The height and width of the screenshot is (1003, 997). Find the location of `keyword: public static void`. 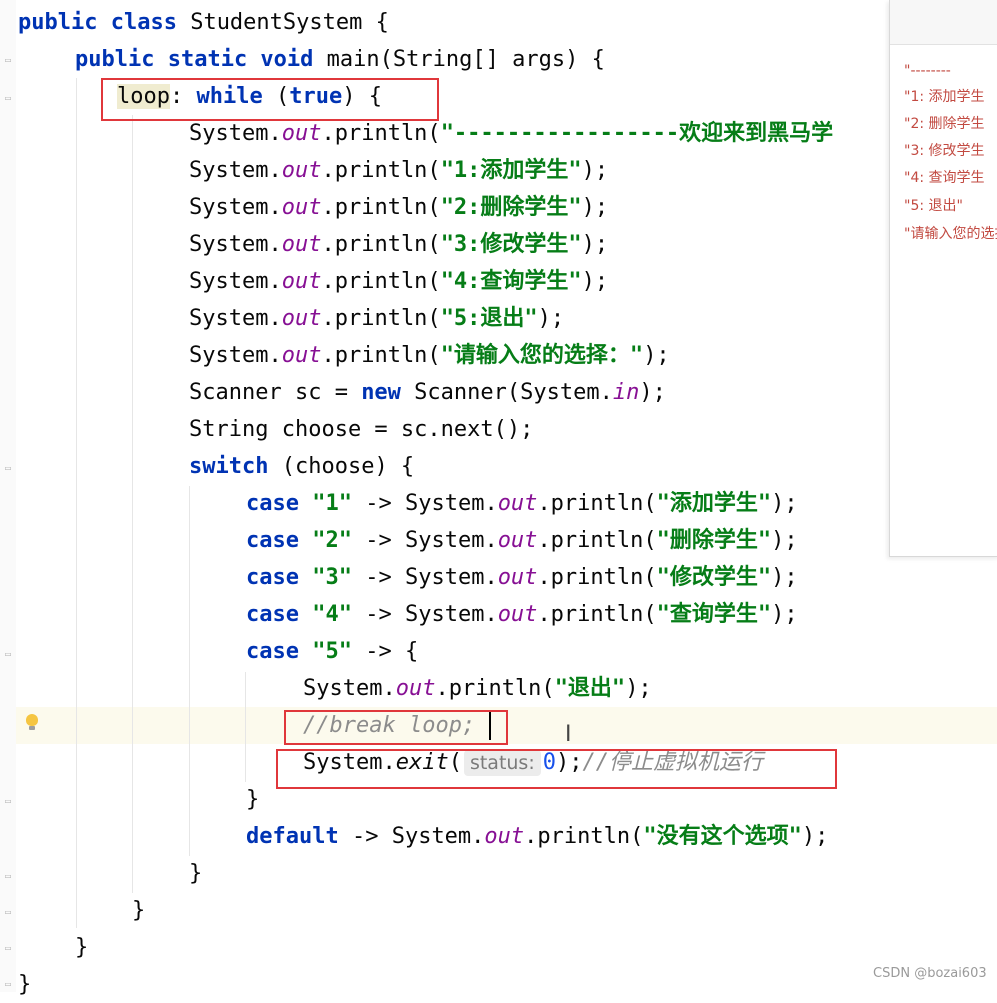

keyword: public static void is located at coordinates (194, 59).